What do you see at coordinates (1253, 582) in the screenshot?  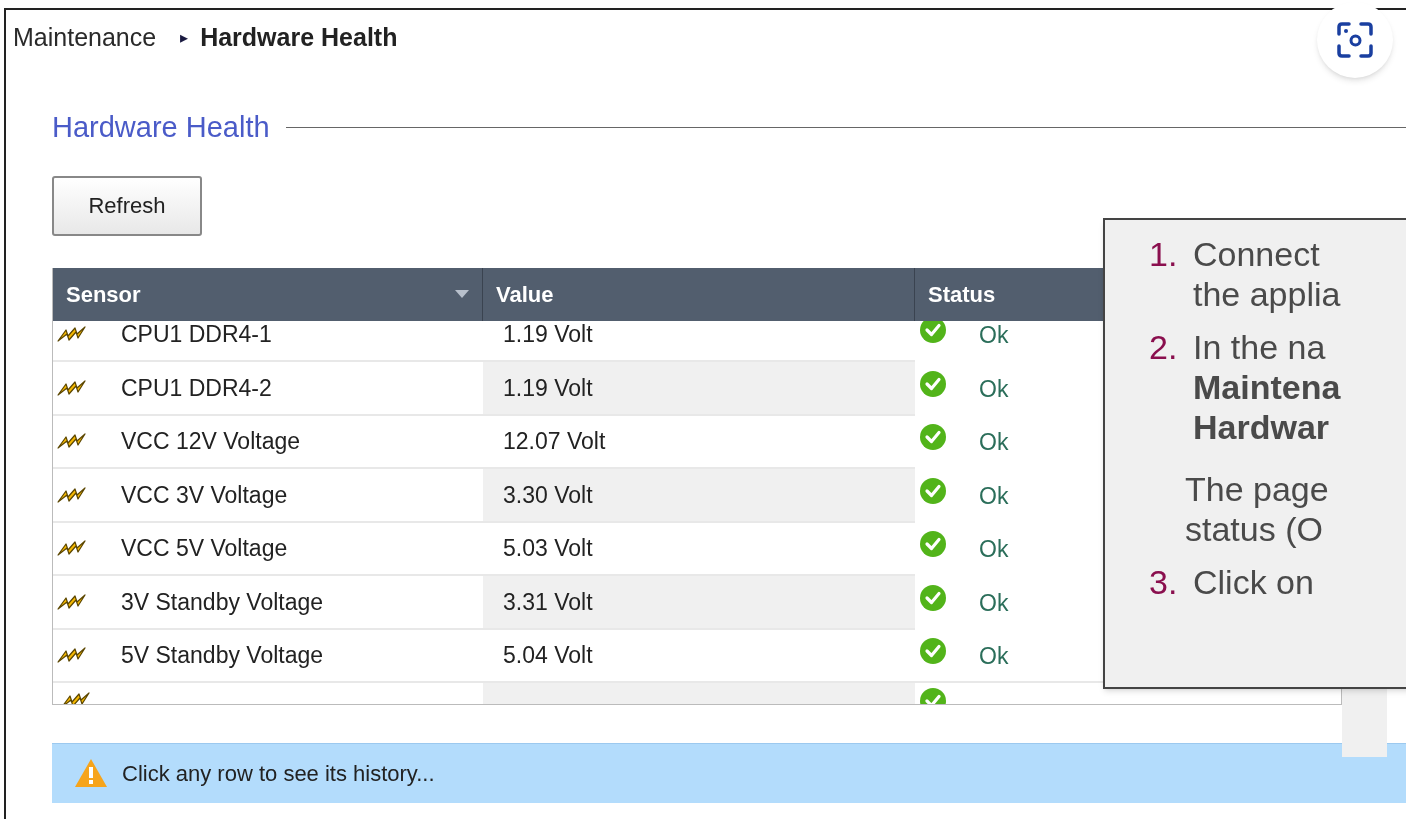 I see `step-text: Click on` at bounding box center [1253, 582].